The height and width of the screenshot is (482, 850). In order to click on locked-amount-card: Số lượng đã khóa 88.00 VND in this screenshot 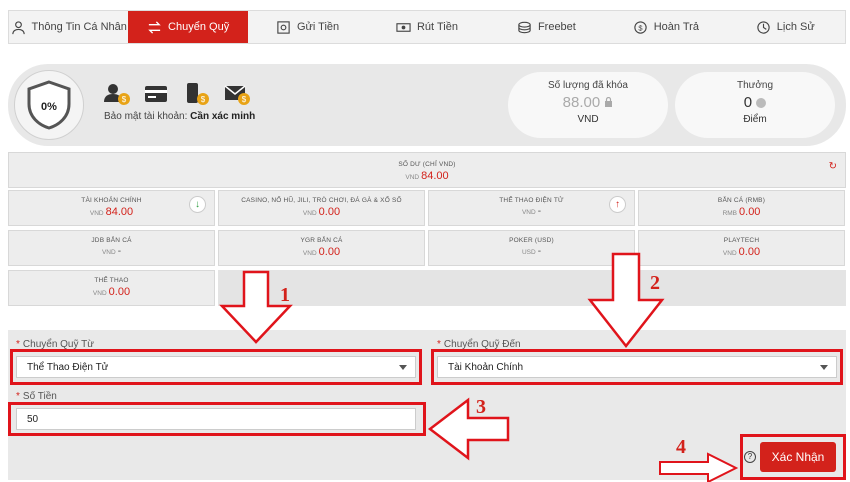, I will do `click(588, 105)`.